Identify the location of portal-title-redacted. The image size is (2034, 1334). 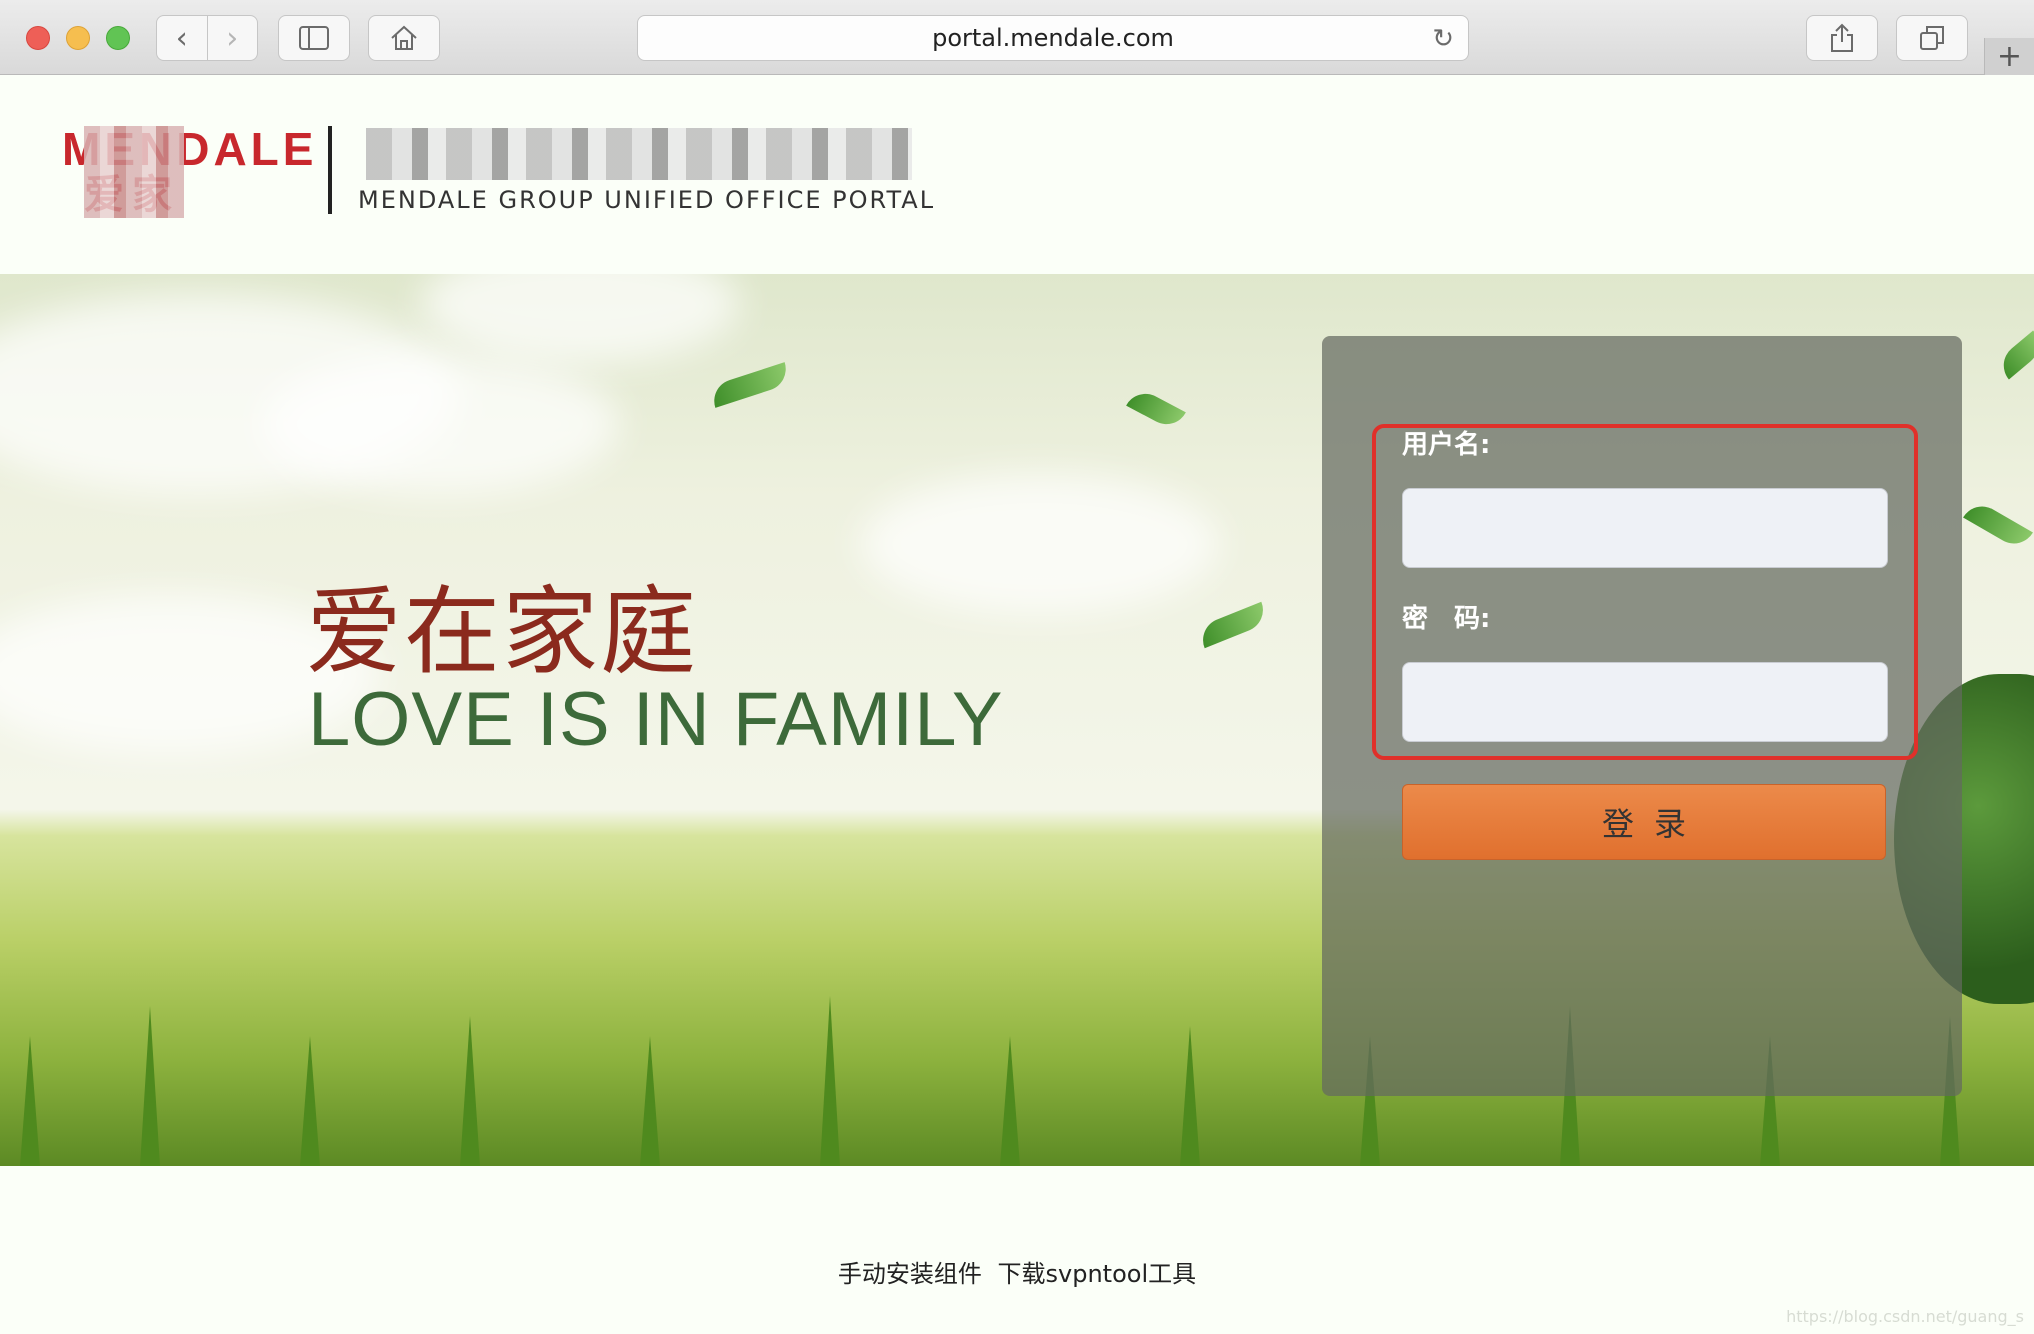
(639, 154).